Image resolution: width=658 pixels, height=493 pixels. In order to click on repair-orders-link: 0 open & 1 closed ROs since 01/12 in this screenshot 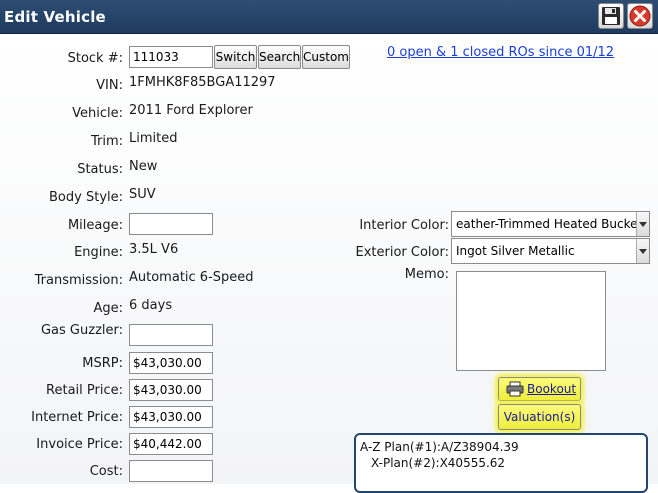, I will do `click(500, 52)`.